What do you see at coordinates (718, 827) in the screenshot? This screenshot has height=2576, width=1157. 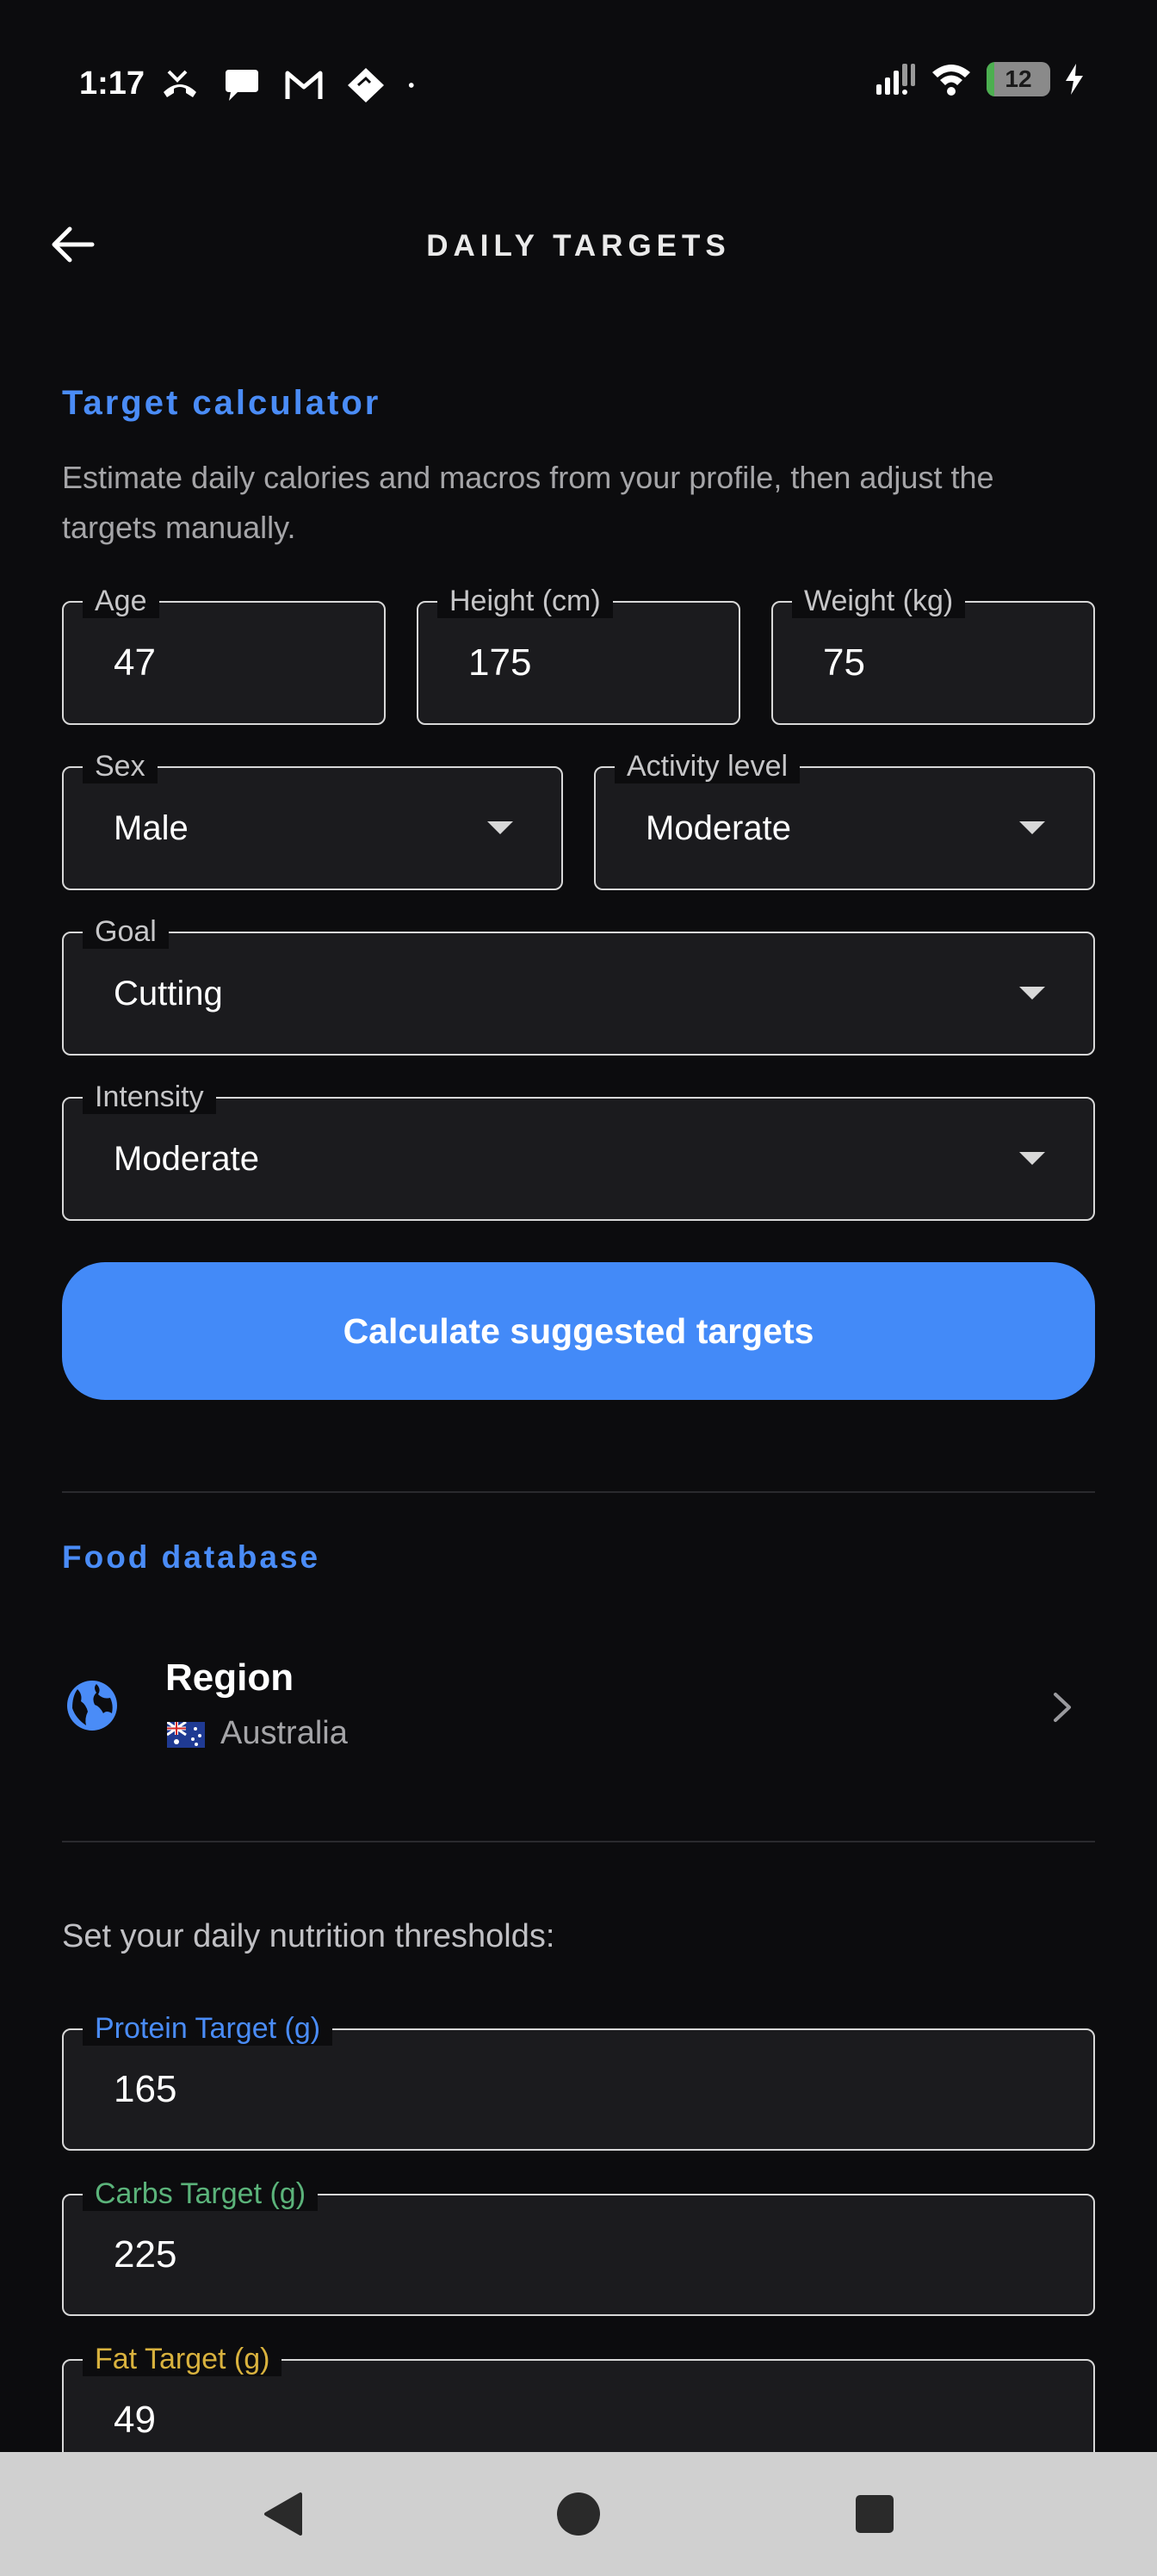 I see `activity-value: Moderate` at bounding box center [718, 827].